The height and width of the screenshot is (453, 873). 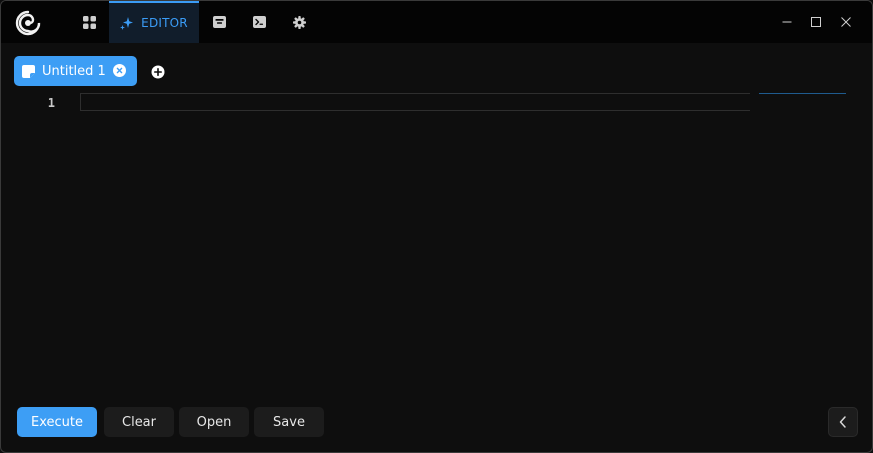 I want to click on plus-circle-icon, so click(x=158, y=72).